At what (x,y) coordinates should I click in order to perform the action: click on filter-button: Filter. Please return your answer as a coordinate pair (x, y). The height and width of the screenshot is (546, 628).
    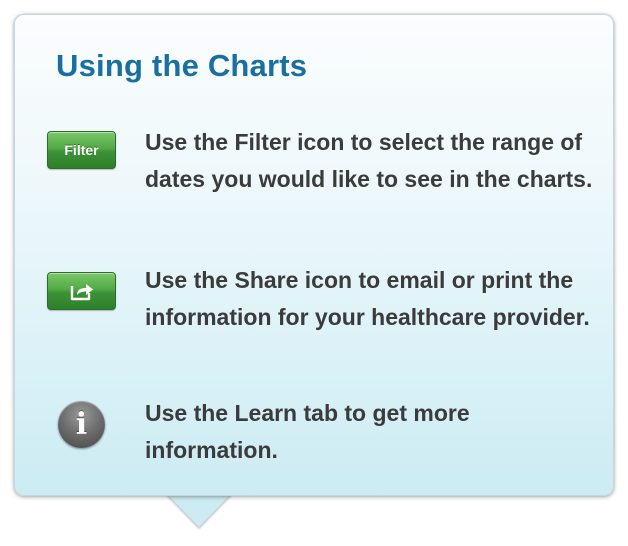
    Looking at the image, I should click on (81, 150).